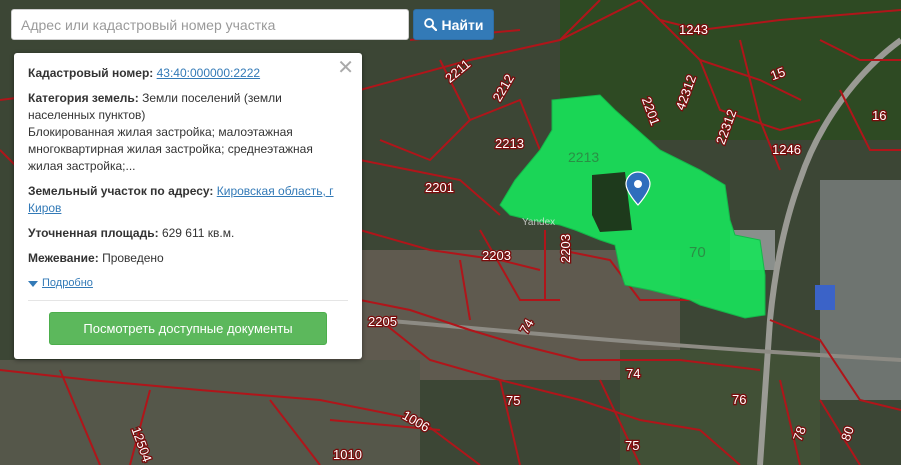 The image size is (901, 465). Describe the element at coordinates (93, 233) in the screenshot. I see `area-label: Уточненная площадь:` at that location.